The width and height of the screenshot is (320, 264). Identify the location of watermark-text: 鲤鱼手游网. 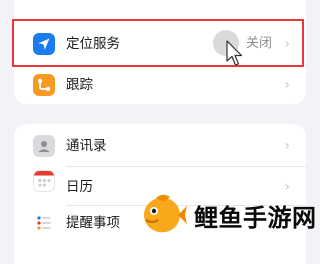
(255, 217).